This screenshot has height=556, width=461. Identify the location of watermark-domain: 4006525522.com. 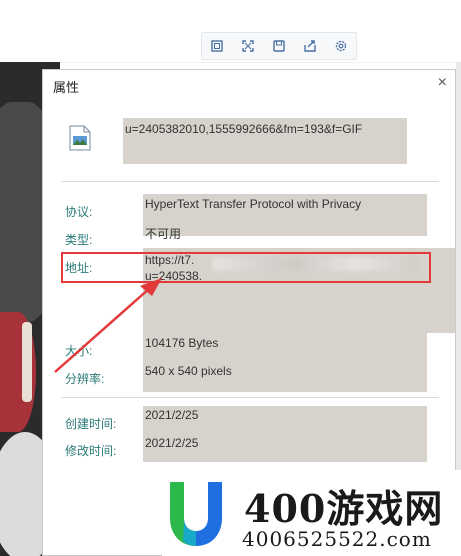
(337, 539).